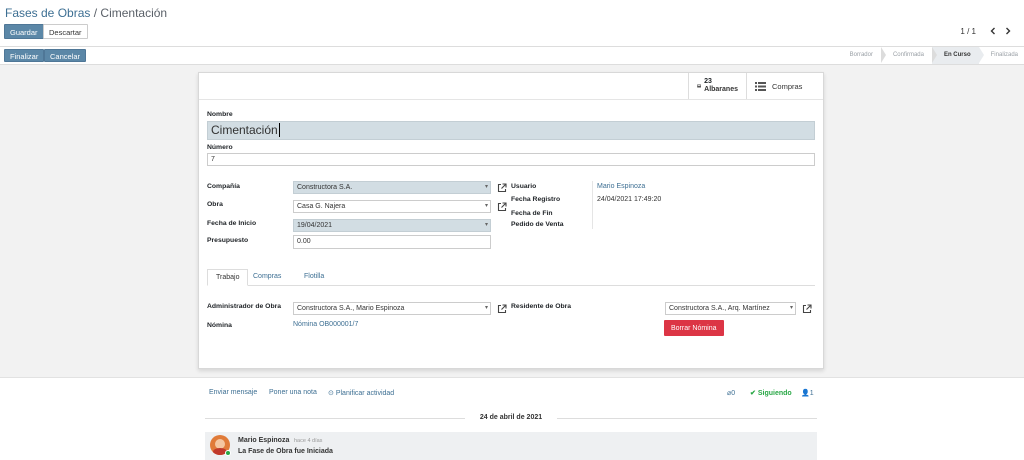 This screenshot has height=460, width=1024. What do you see at coordinates (392, 225) in the screenshot?
I see `fecha-inicio-input: 19/04/2021 ▾` at bounding box center [392, 225].